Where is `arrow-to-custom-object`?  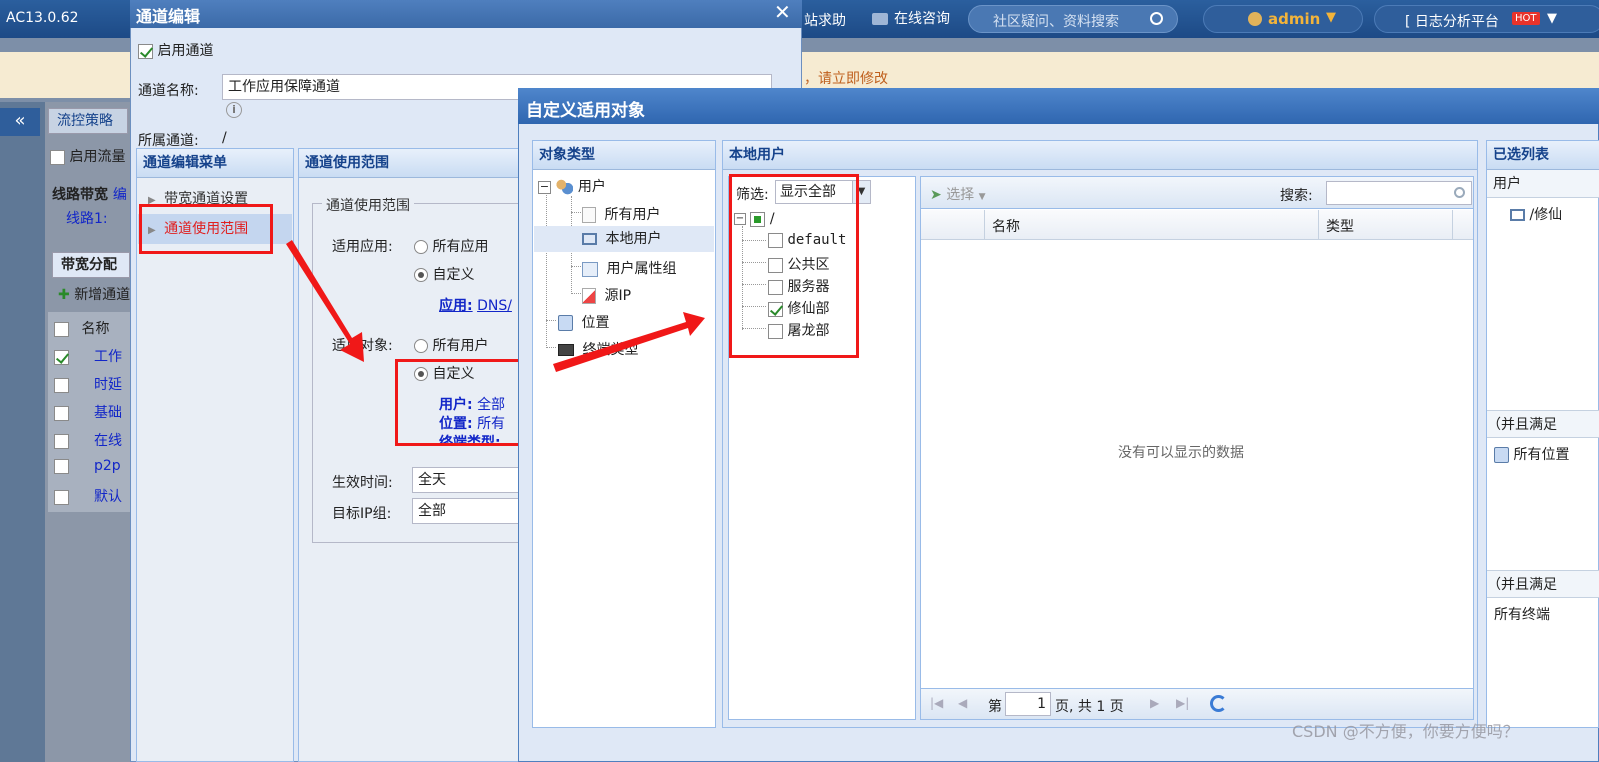 arrow-to-custom-object is located at coordinates (325, 301).